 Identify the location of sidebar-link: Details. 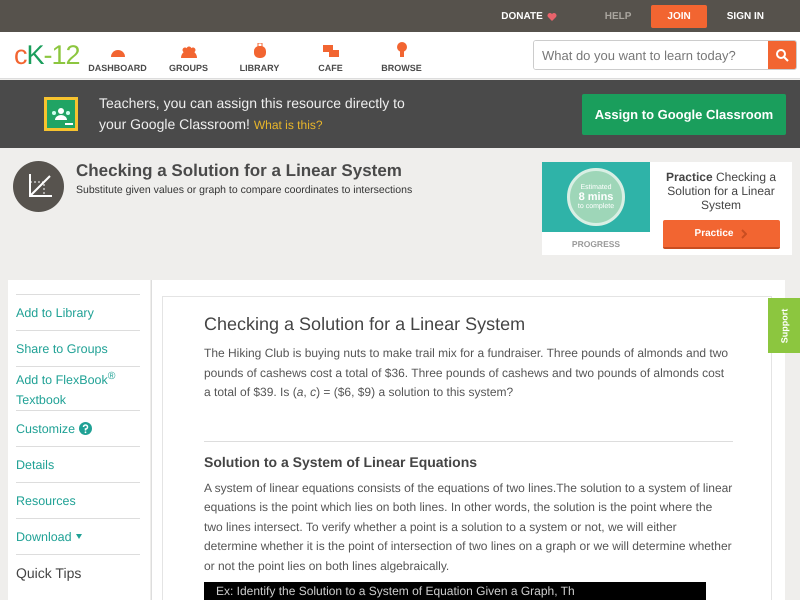
(35, 464).